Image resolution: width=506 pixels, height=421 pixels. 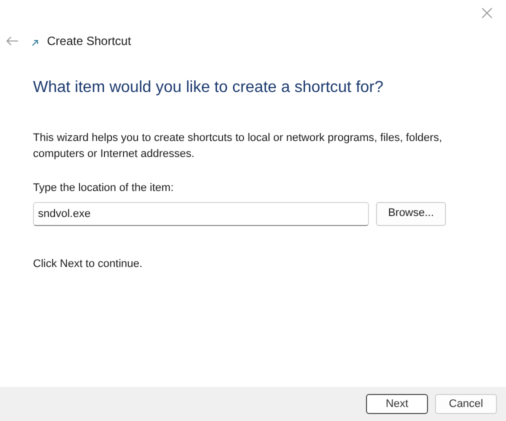 I want to click on close-icon, so click(x=487, y=13).